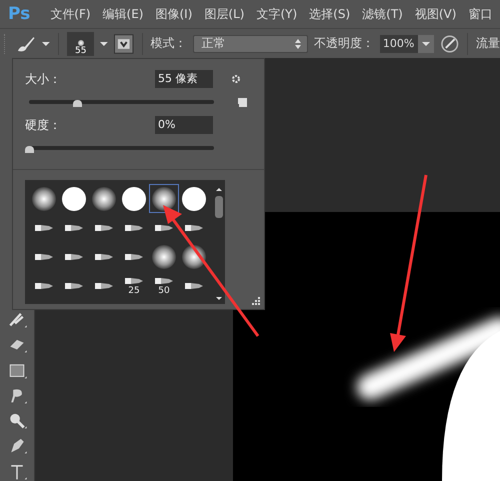 The width and height of the screenshot is (500, 481). What do you see at coordinates (174, 14) in the screenshot?
I see `menu-item: 图像(I)` at bounding box center [174, 14].